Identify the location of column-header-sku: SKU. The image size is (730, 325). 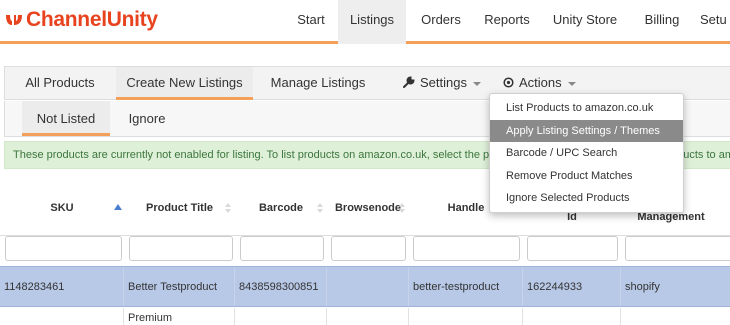
(62, 208).